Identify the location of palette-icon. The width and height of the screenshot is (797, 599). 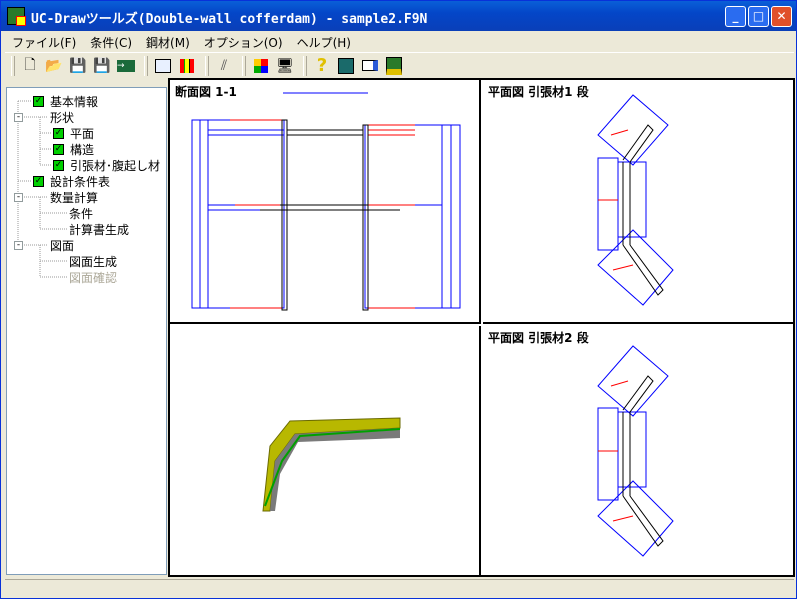
(261, 66).